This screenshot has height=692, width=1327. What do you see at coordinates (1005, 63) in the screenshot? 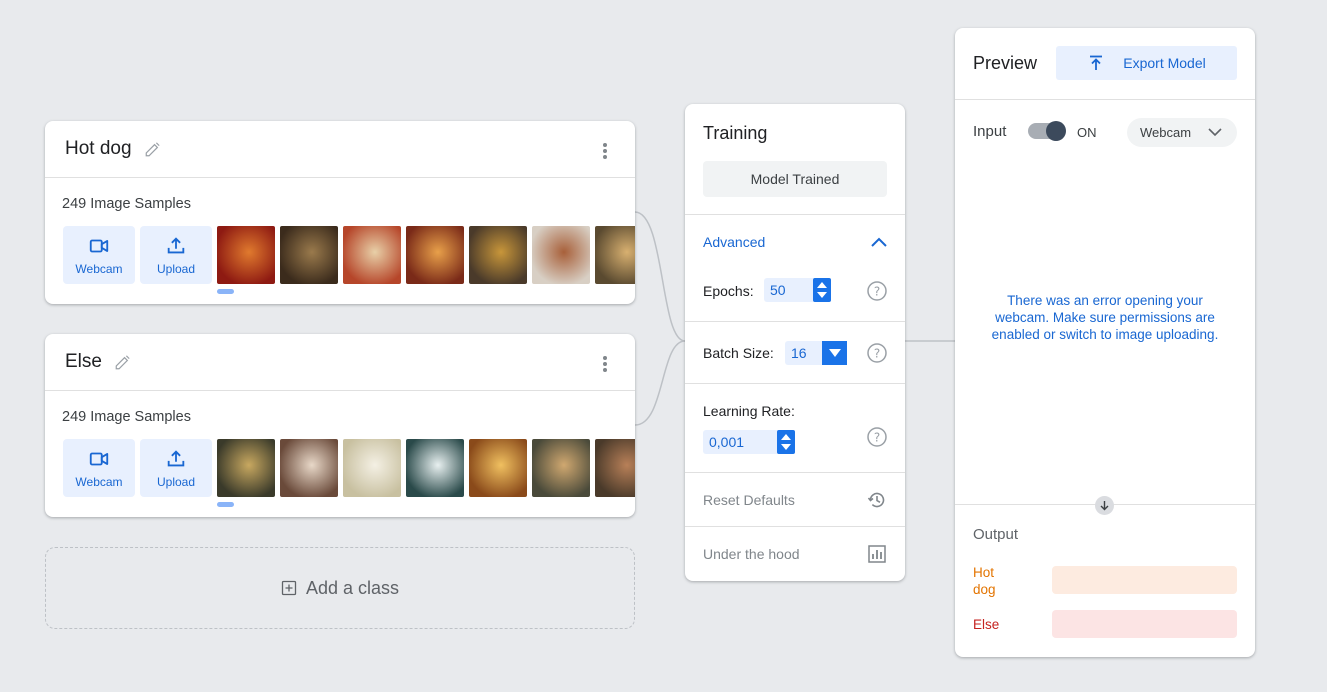
I see `preview-title: Preview` at bounding box center [1005, 63].